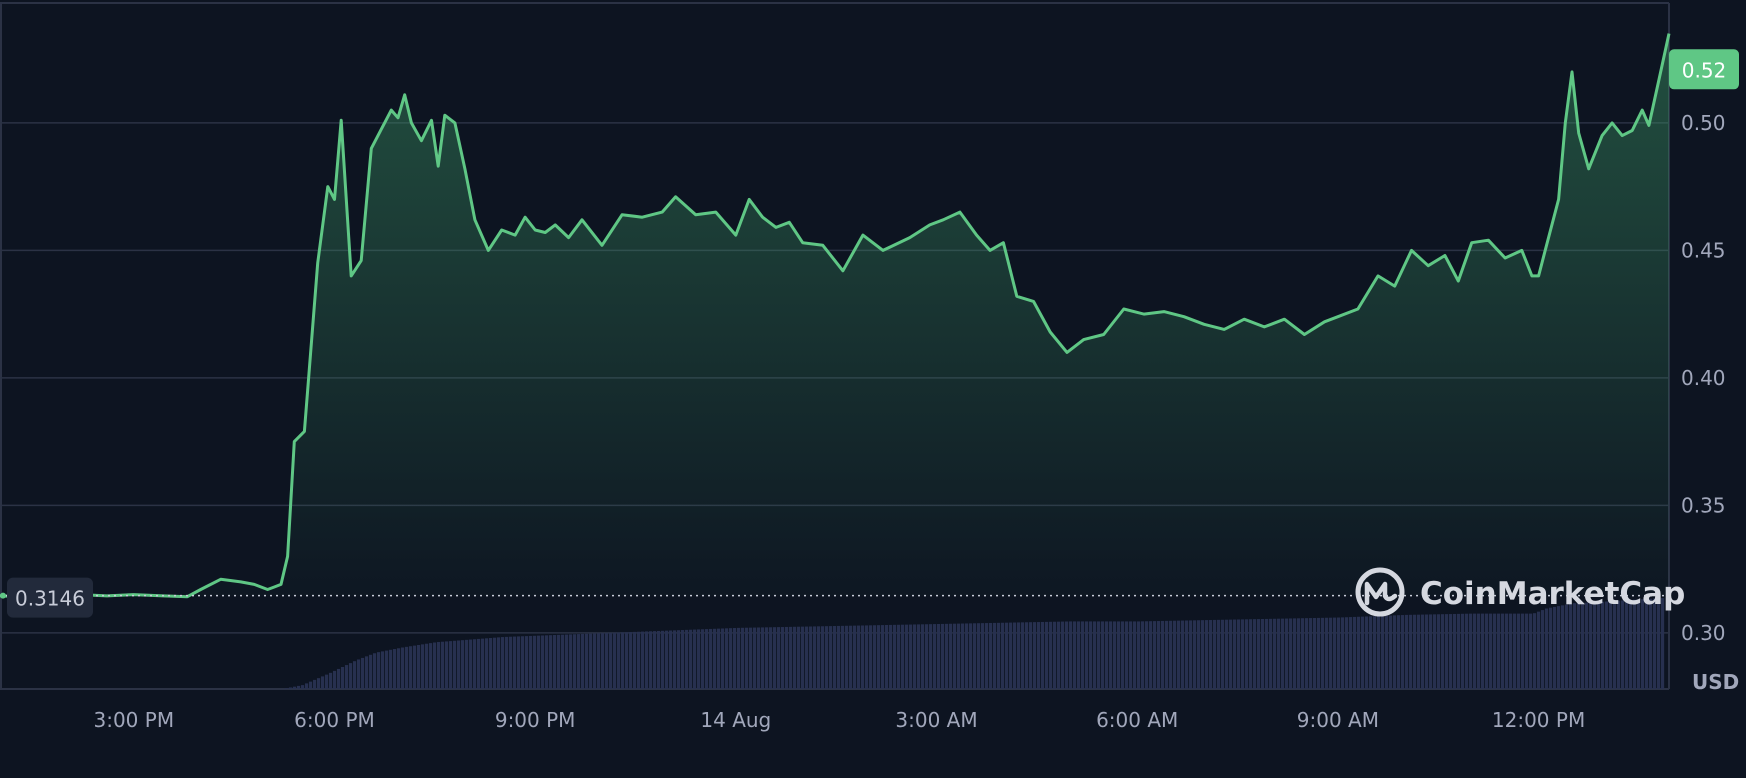 Image resolution: width=1746 pixels, height=778 pixels. What do you see at coordinates (1137, 720) in the screenshot?
I see `x-tick-label: 6:00 AM` at bounding box center [1137, 720].